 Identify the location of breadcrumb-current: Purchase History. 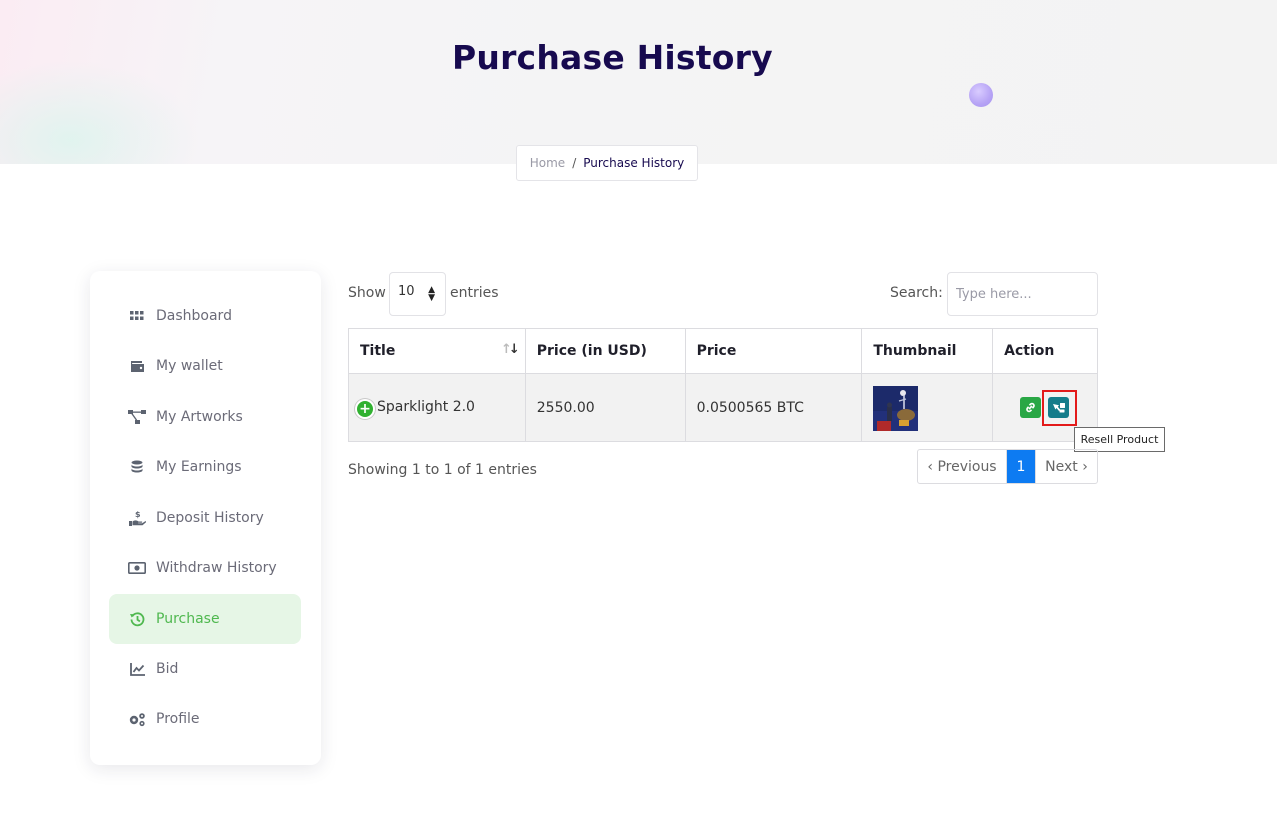
(634, 163).